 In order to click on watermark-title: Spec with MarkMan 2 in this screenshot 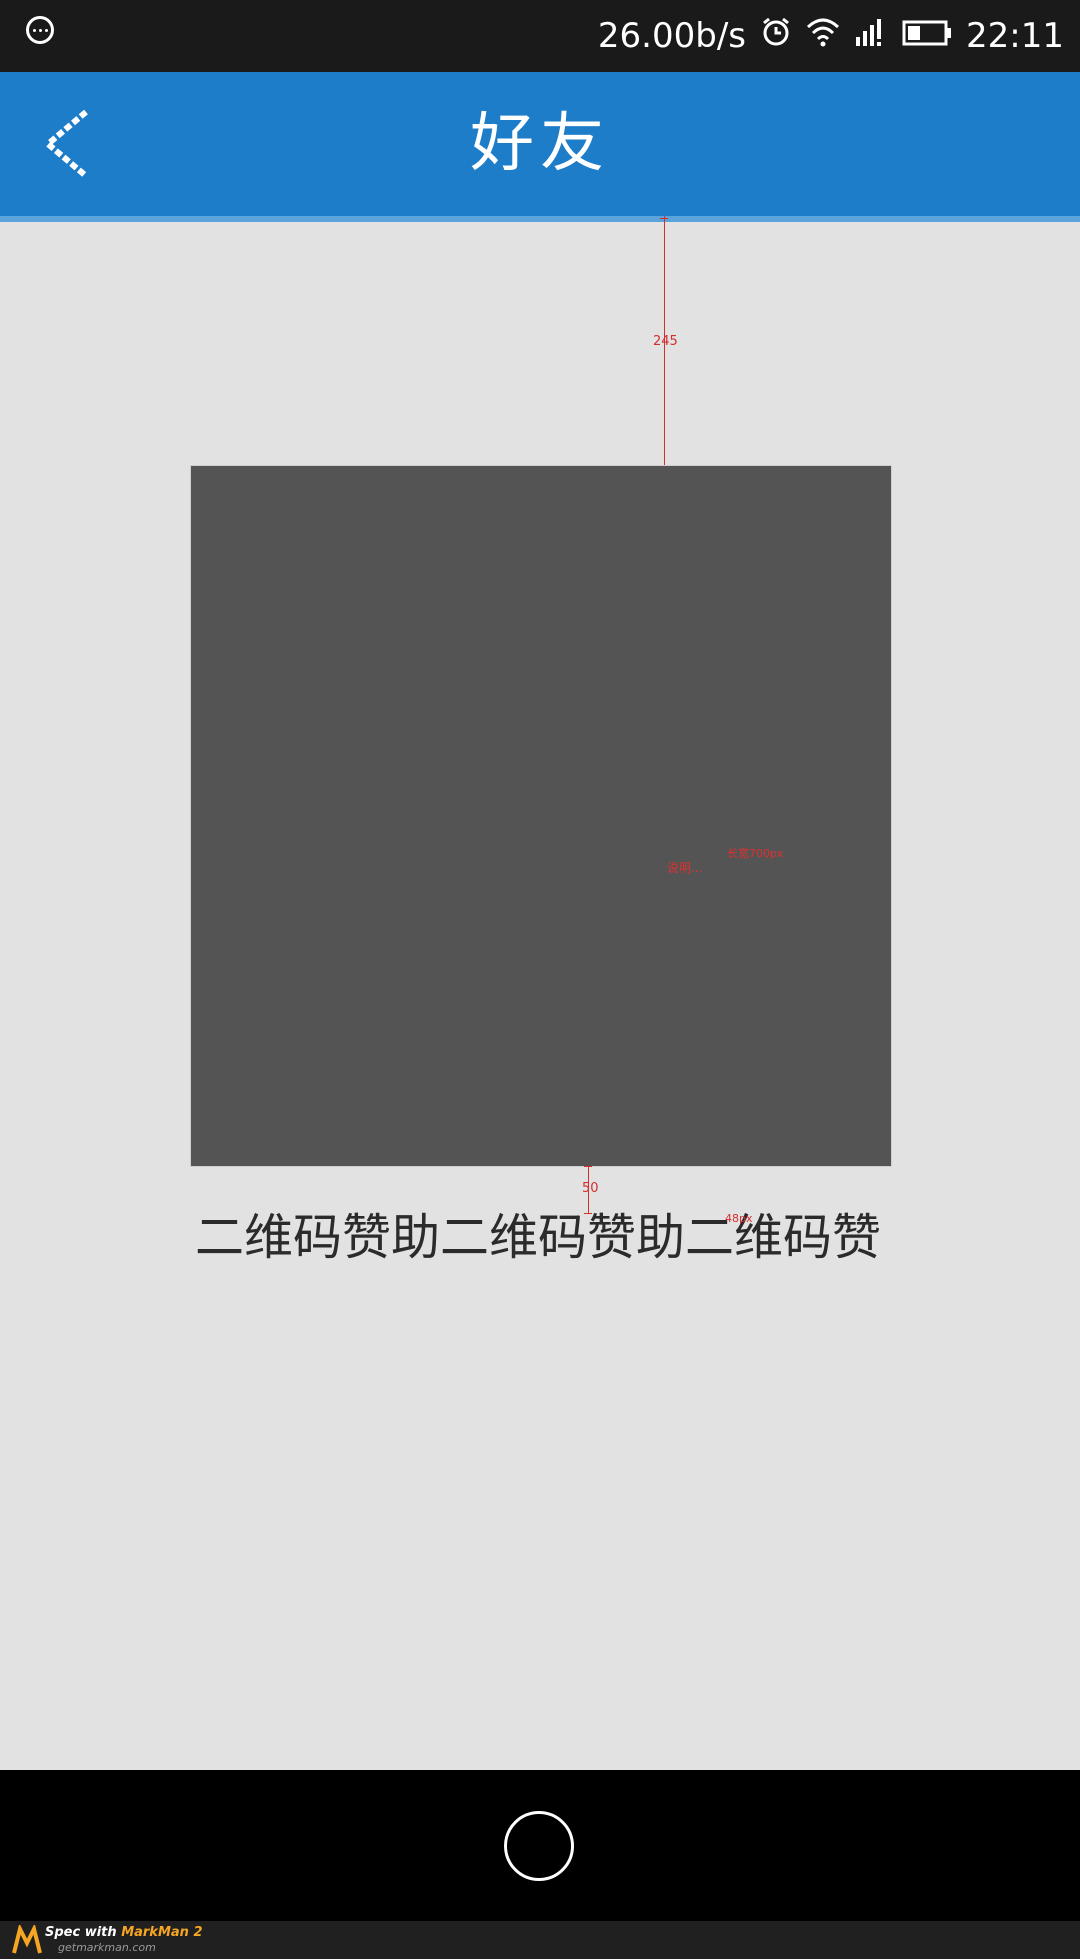, I will do `click(124, 1932)`.